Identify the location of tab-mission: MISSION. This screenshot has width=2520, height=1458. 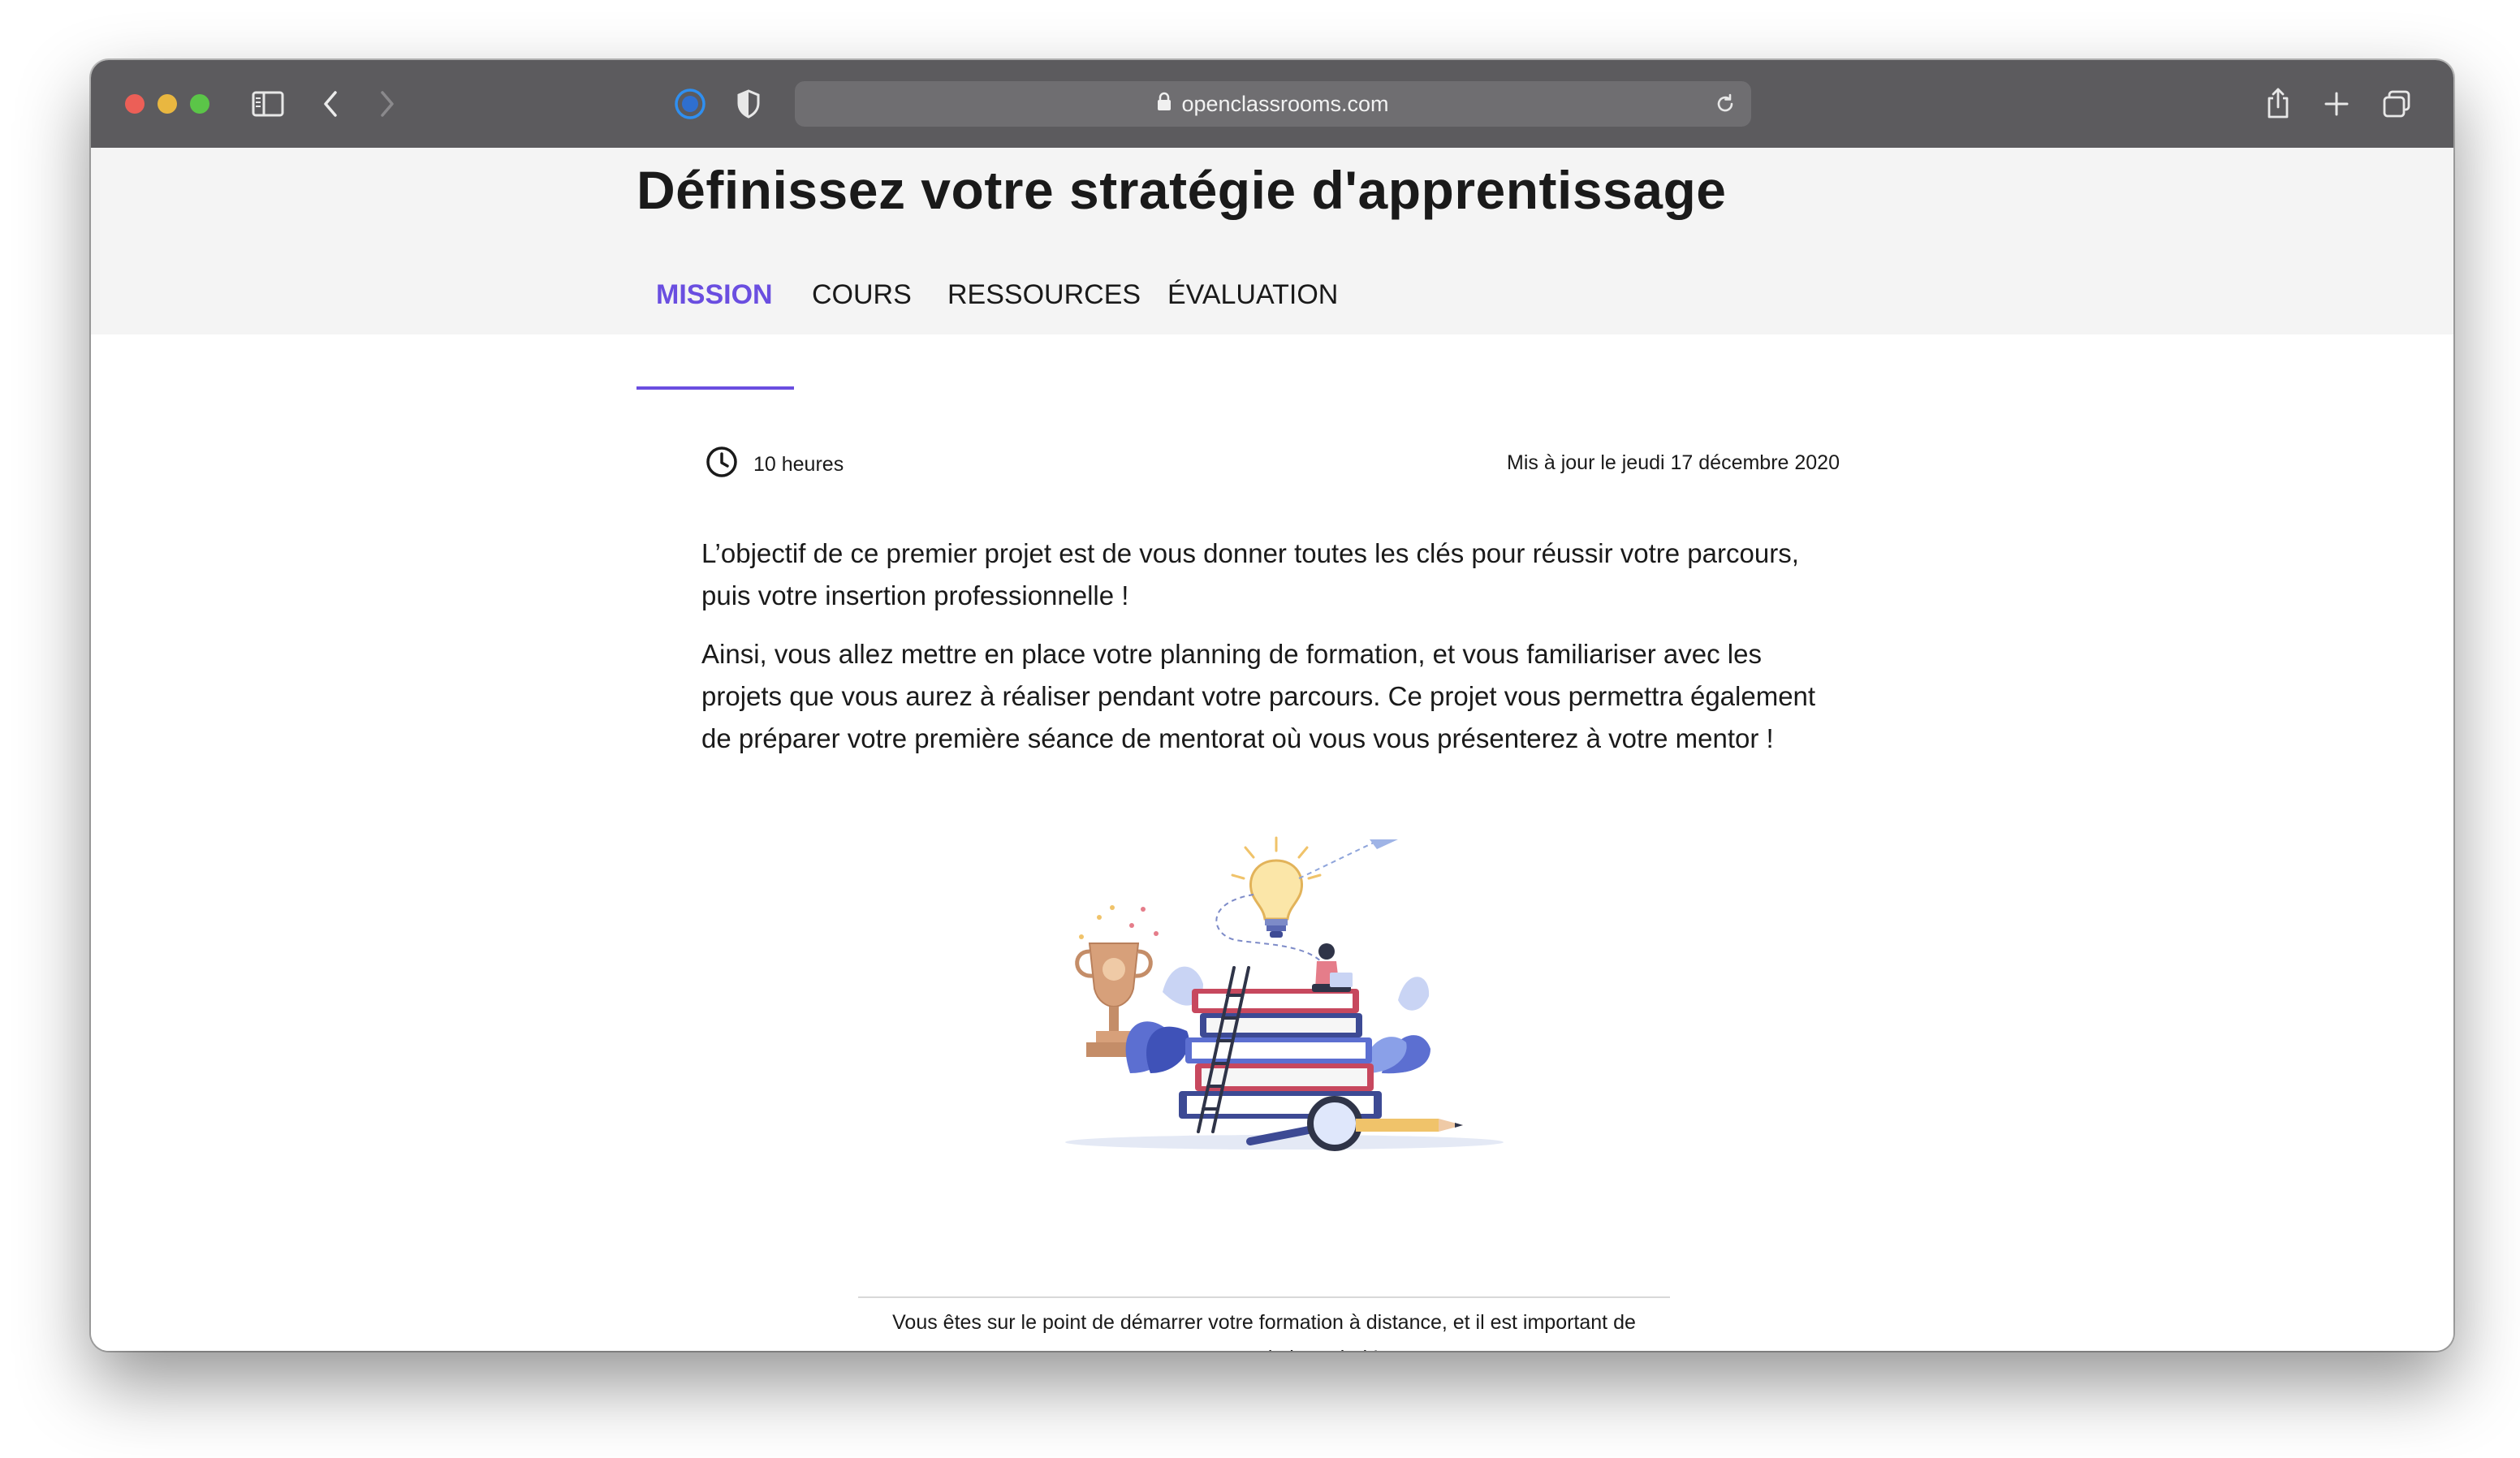
(714, 300).